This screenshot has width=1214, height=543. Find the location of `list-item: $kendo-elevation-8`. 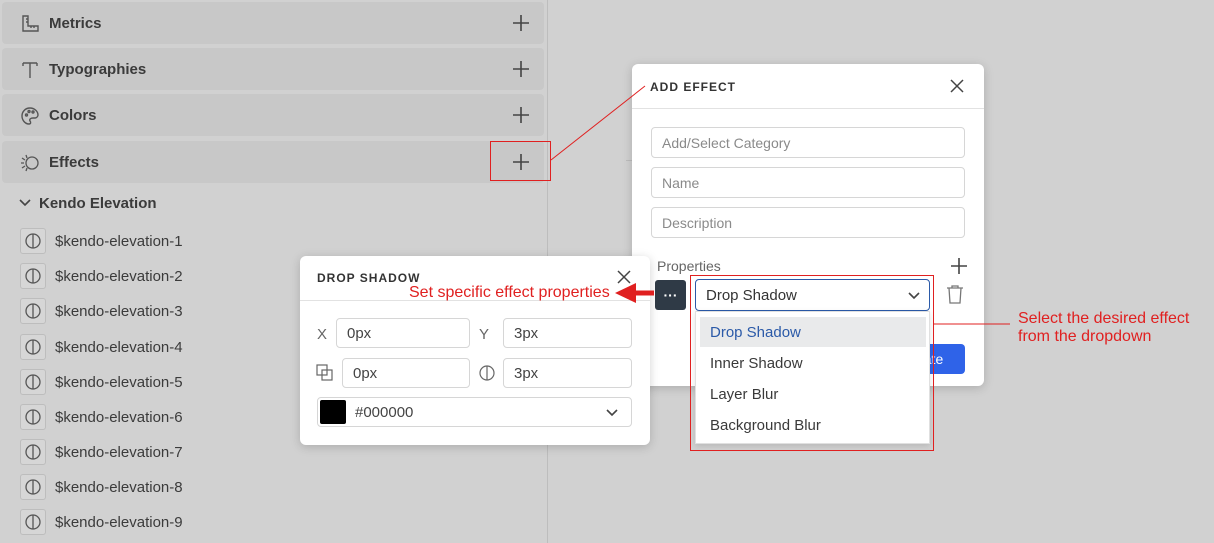

list-item: $kendo-elevation-8 is located at coordinates (101, 487).